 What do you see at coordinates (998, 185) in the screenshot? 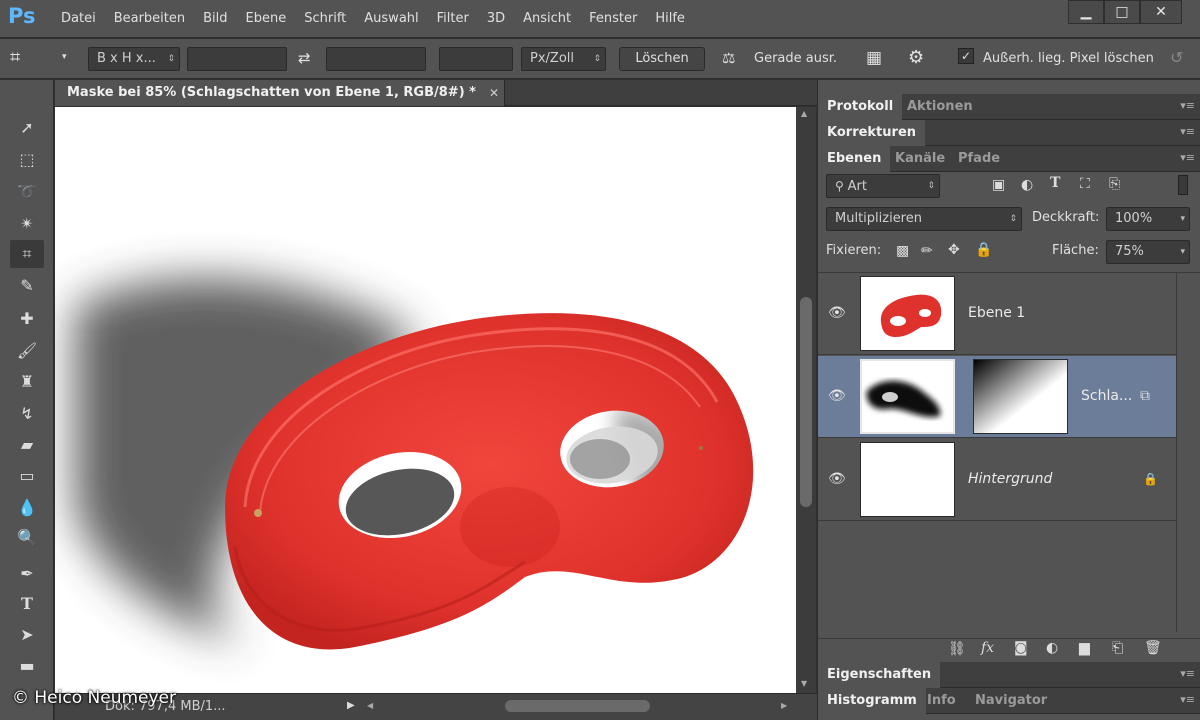
I see `image-filter-icon: ▣` at bounding box center [998, 185].